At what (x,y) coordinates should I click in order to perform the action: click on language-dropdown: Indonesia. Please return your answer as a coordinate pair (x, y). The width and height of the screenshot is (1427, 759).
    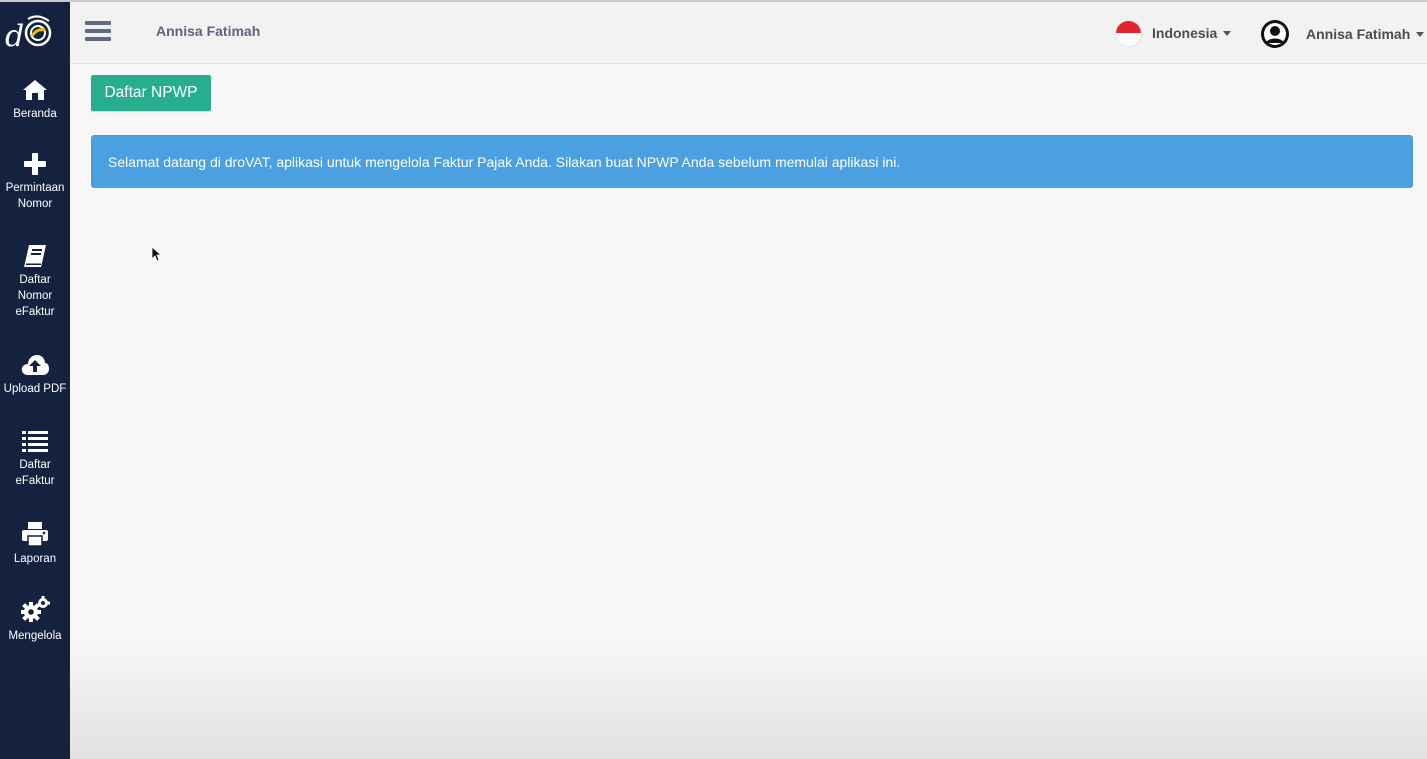
    Looking at the image, I should click on (1173, 33).